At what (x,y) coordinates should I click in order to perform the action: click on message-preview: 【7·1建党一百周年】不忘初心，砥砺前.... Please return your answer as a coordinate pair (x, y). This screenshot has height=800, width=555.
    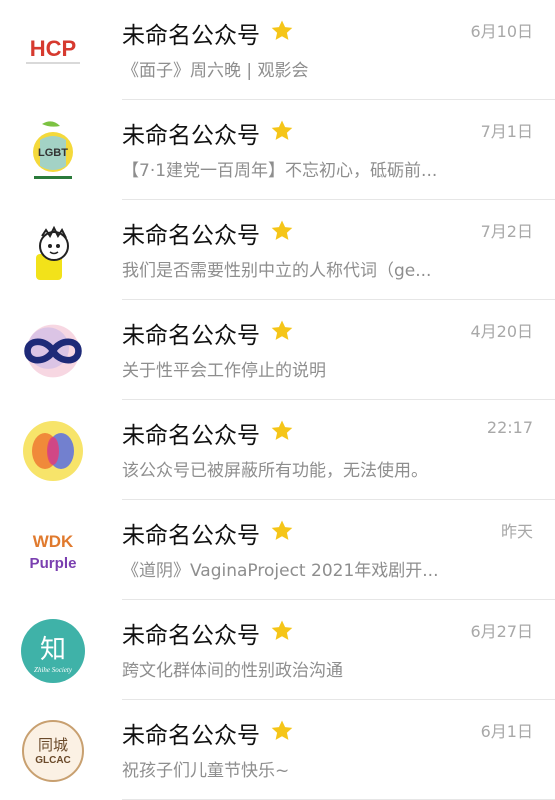
    Looking at the image, I should click on (280, 171).